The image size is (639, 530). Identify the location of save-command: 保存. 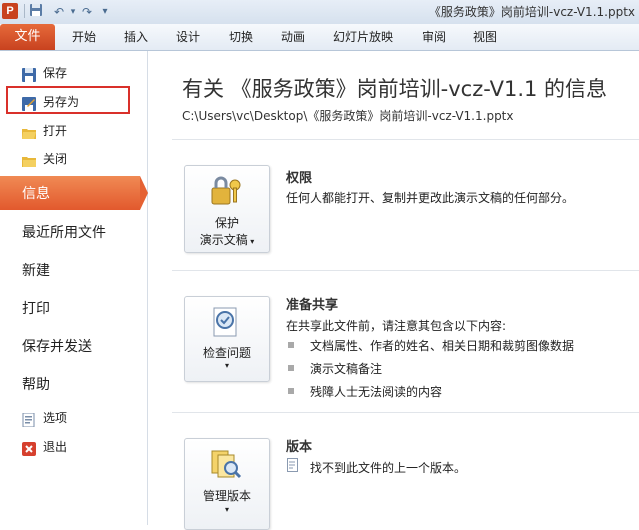
(73, 73).